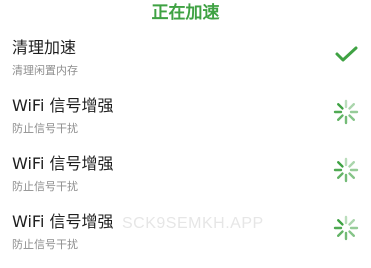 This screenshot has height=268, width=371. Describe the element at coordinates (45, 70) in the screenshot. I see `item-sublabel: 清理闲置内存` at that location.